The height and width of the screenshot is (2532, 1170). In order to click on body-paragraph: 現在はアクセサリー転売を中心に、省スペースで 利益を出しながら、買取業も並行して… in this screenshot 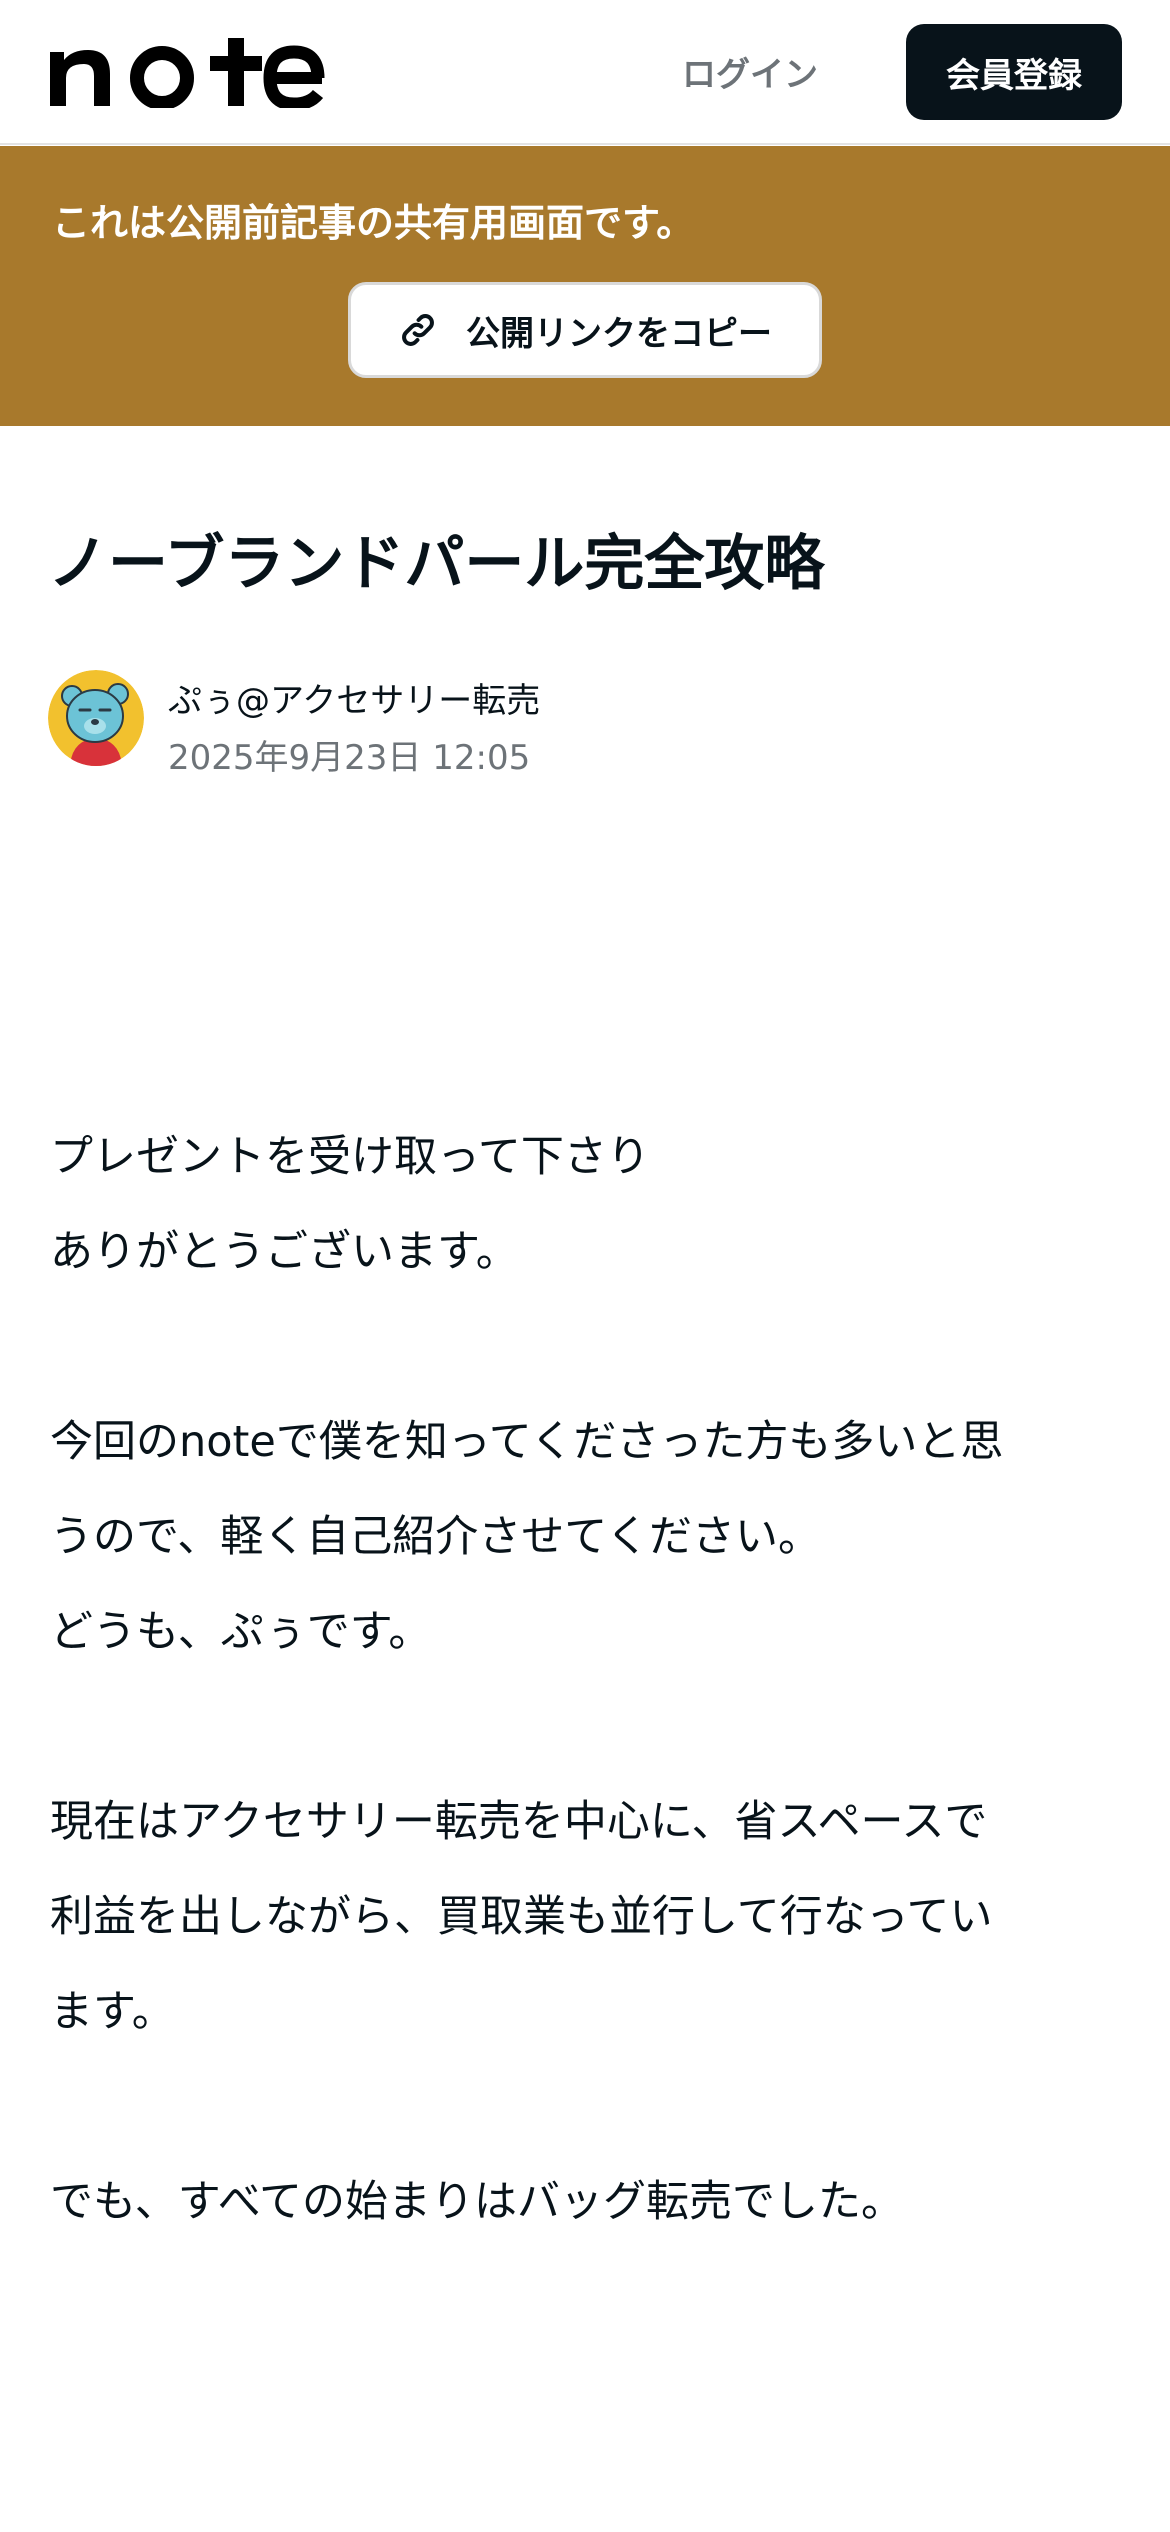, I will do `click(590, 1917)`.